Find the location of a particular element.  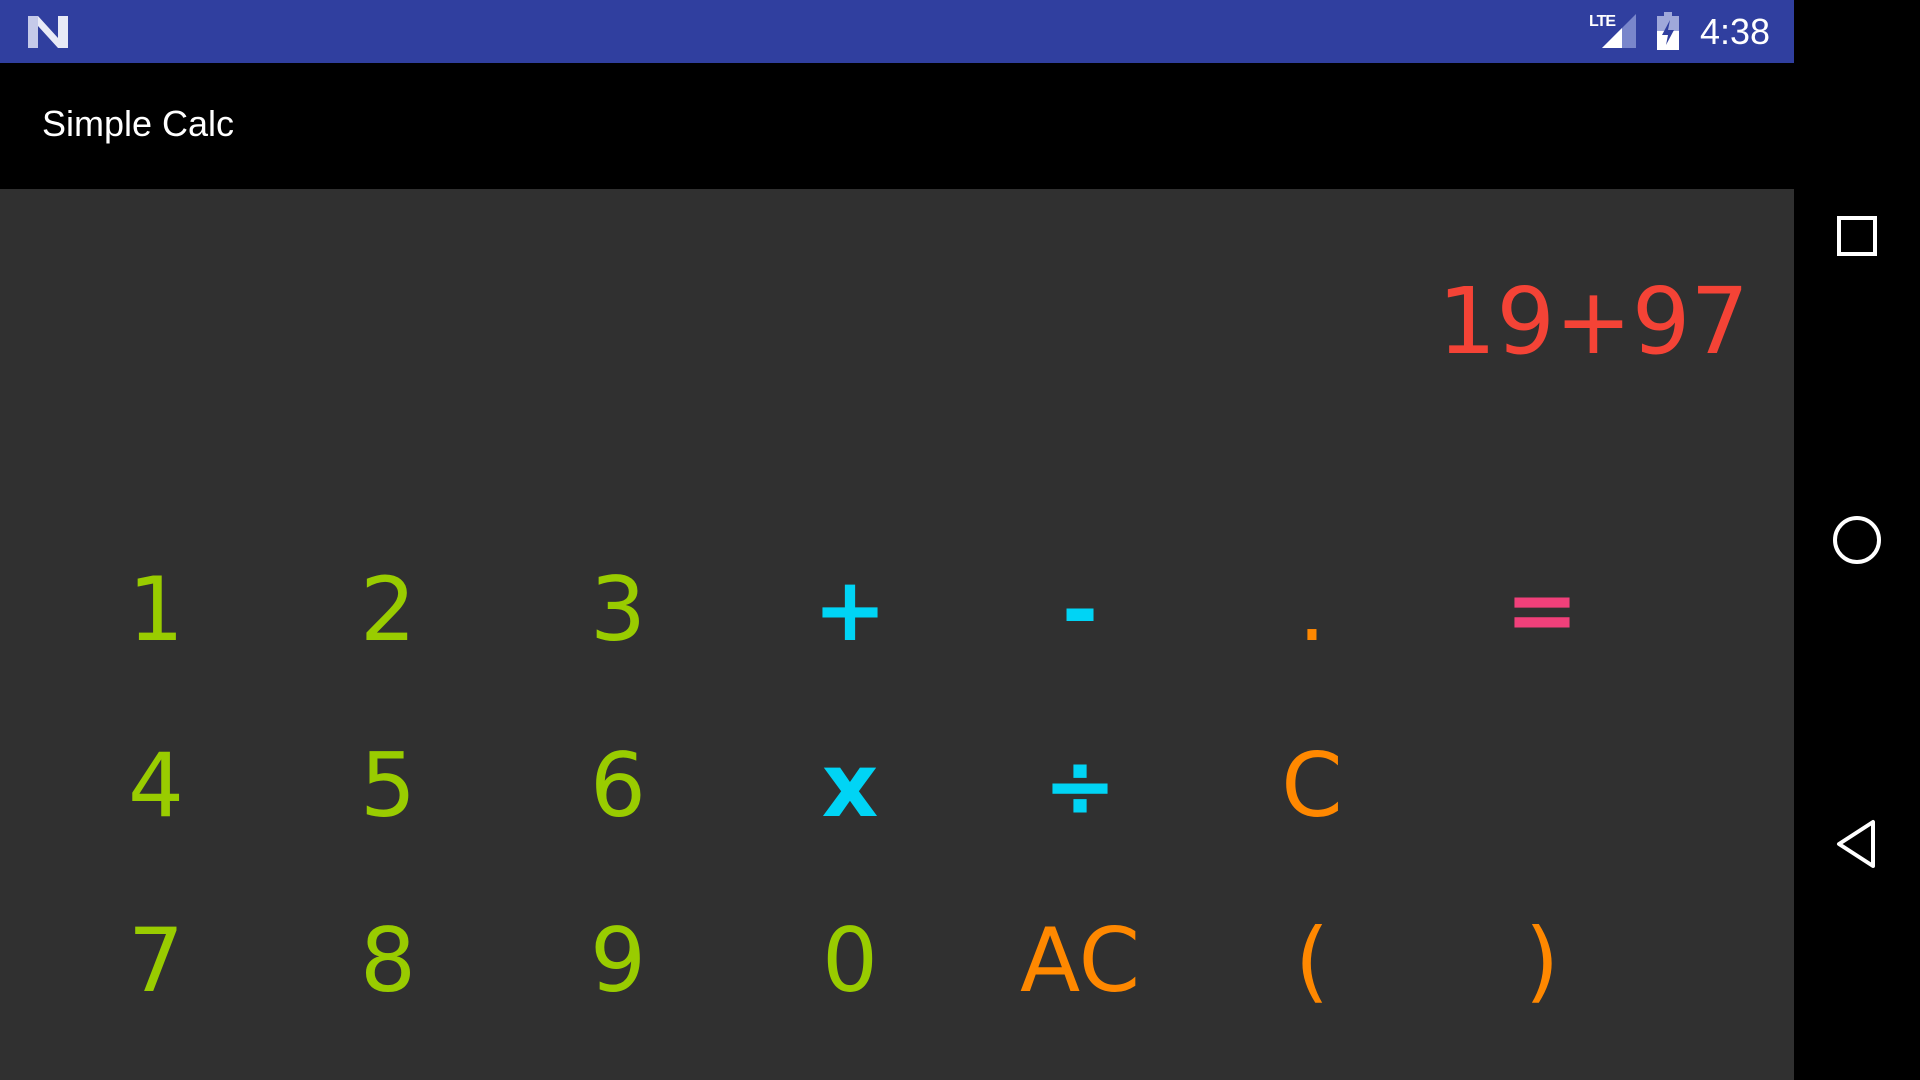

back-triangle-icon is located at coordinates (1857, 844).